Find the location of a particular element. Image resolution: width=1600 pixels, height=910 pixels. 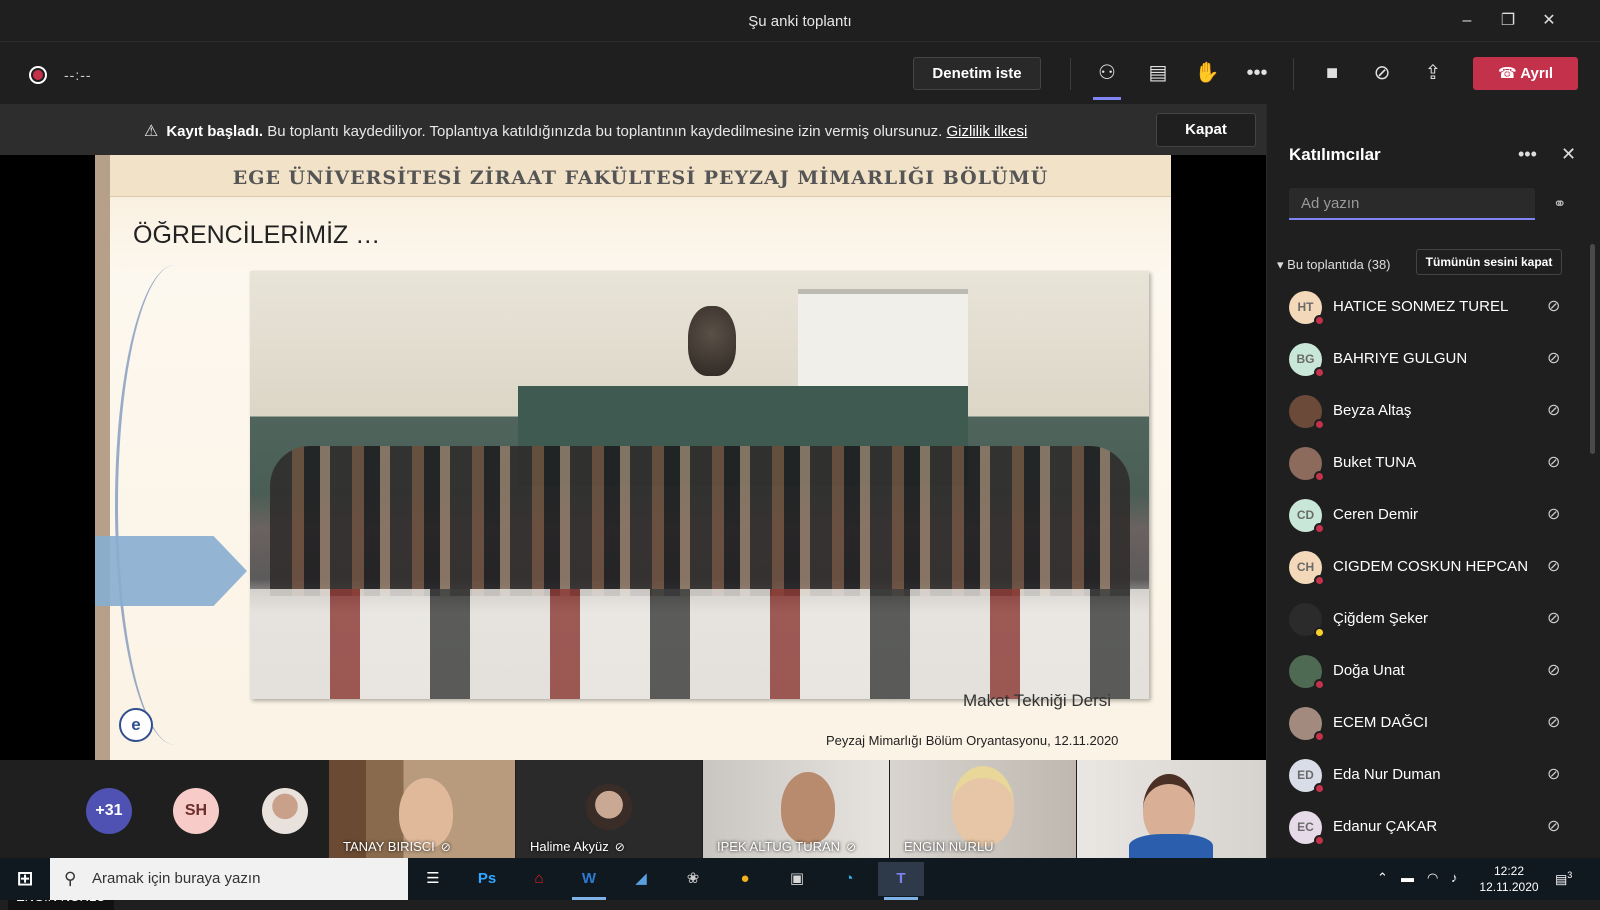

video-tile: Halime Akyüz ⊘ is located at coordinates (609, 809).